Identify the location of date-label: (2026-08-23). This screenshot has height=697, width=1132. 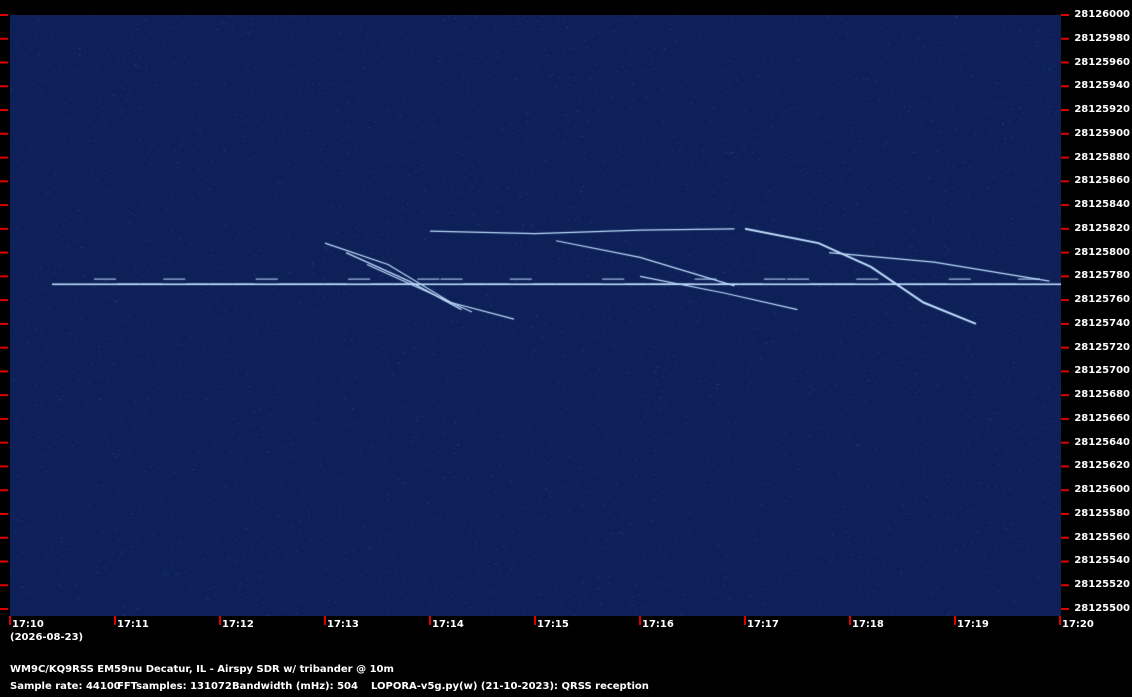
(47, 637).